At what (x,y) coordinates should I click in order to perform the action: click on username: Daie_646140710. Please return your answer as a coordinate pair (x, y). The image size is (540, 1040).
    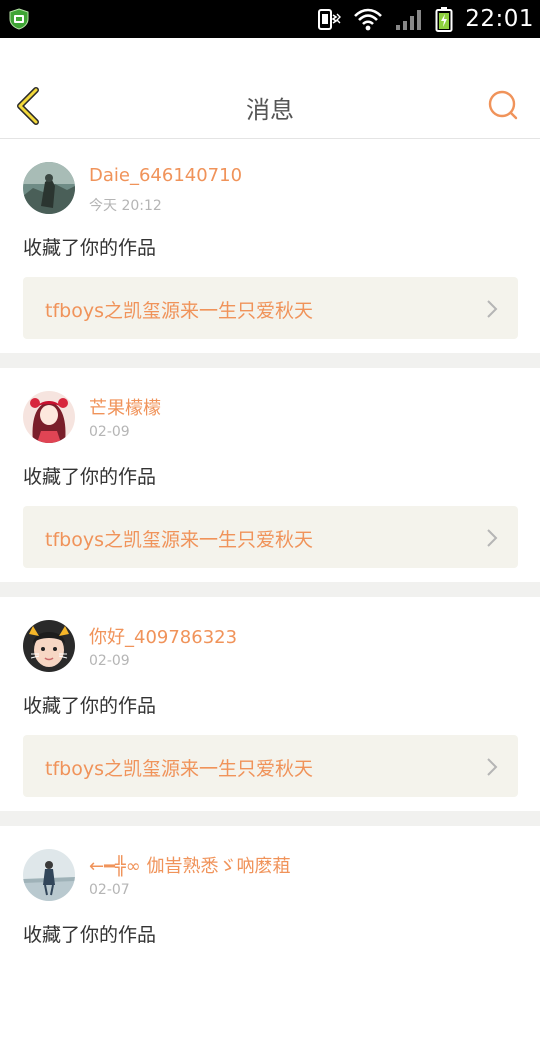
    Looking at the image, I should click on (165, 175).